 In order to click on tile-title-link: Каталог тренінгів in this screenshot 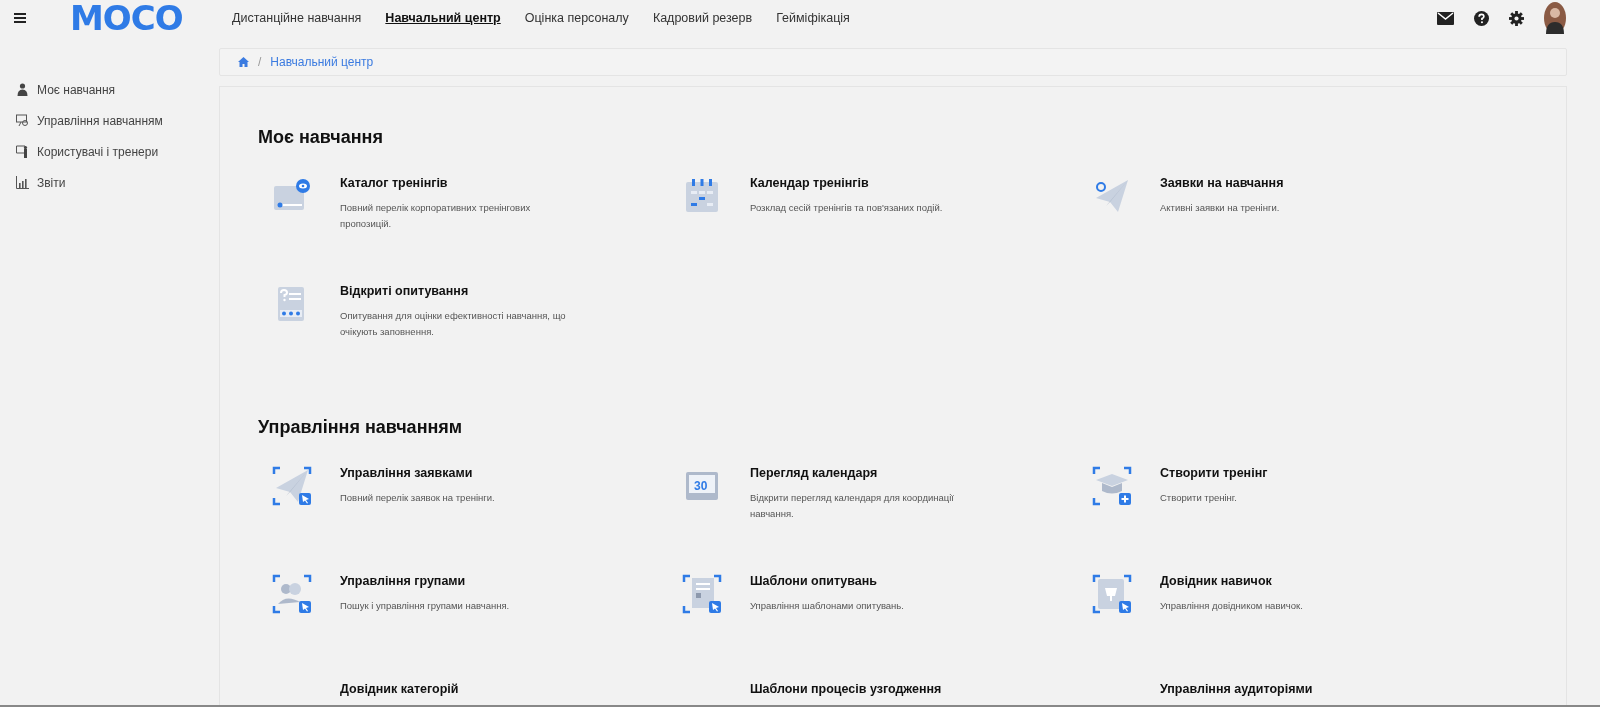, I will do `click(455, 183)`.